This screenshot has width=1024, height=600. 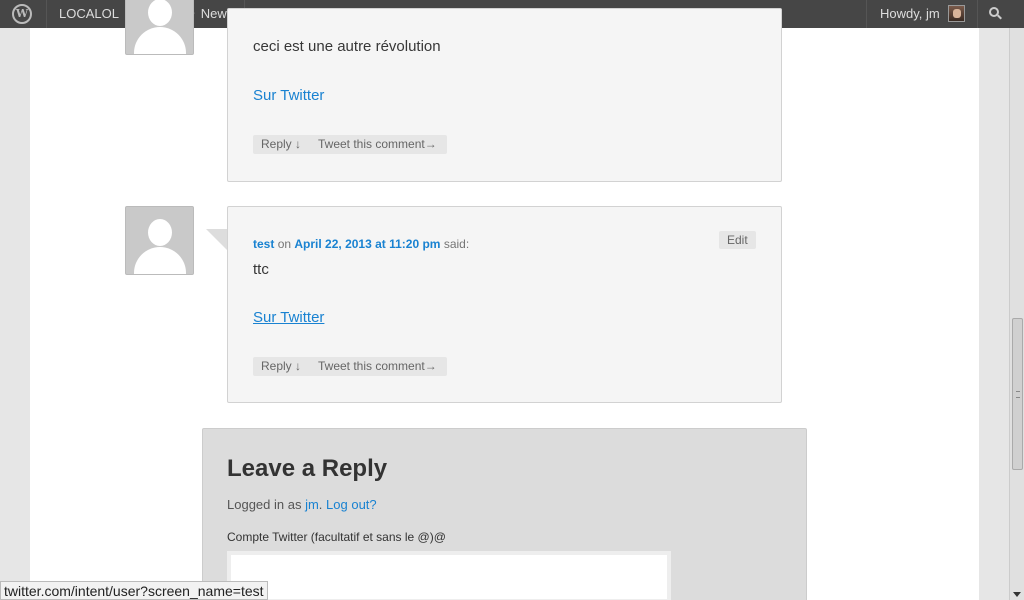 I want to click on vertical-scrollbar, so click(x=1016, y=314).